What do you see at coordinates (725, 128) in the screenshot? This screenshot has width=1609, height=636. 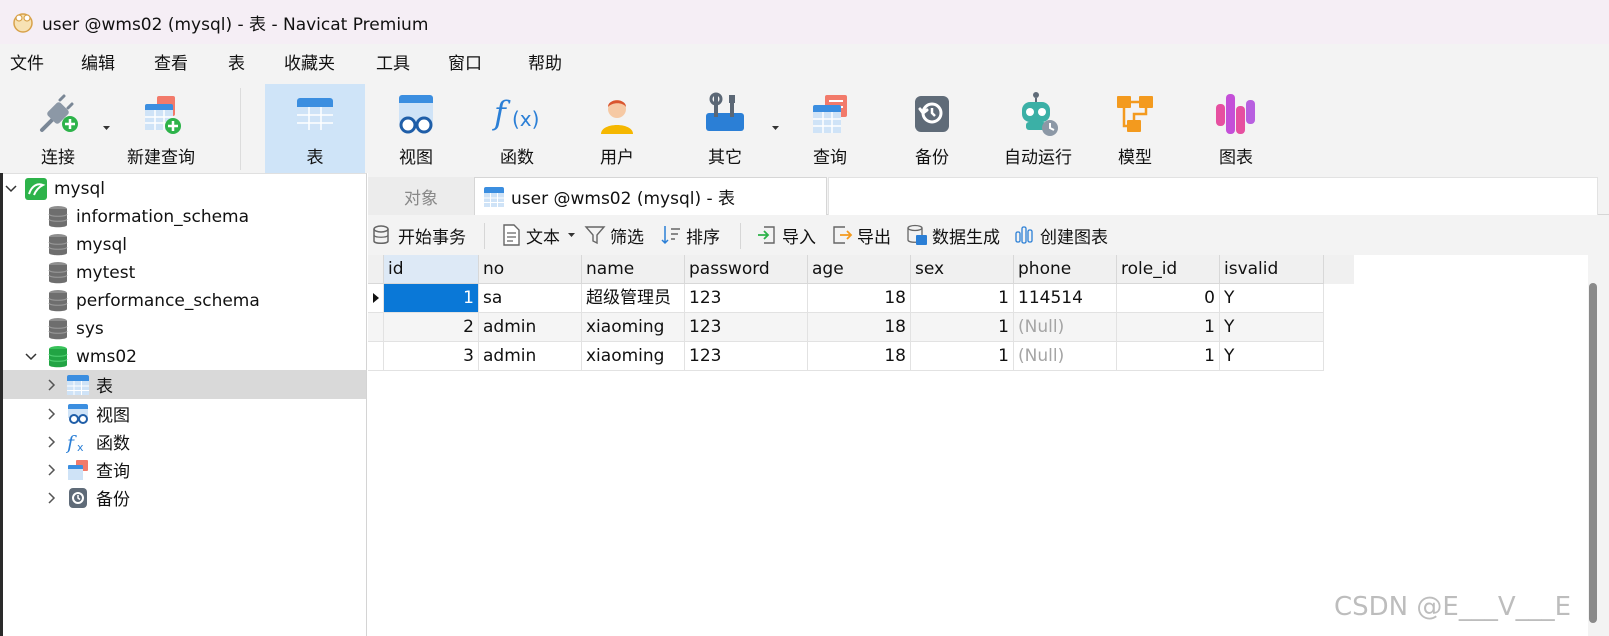 I see `other-button: 其它` at bounding box center [725, 128].